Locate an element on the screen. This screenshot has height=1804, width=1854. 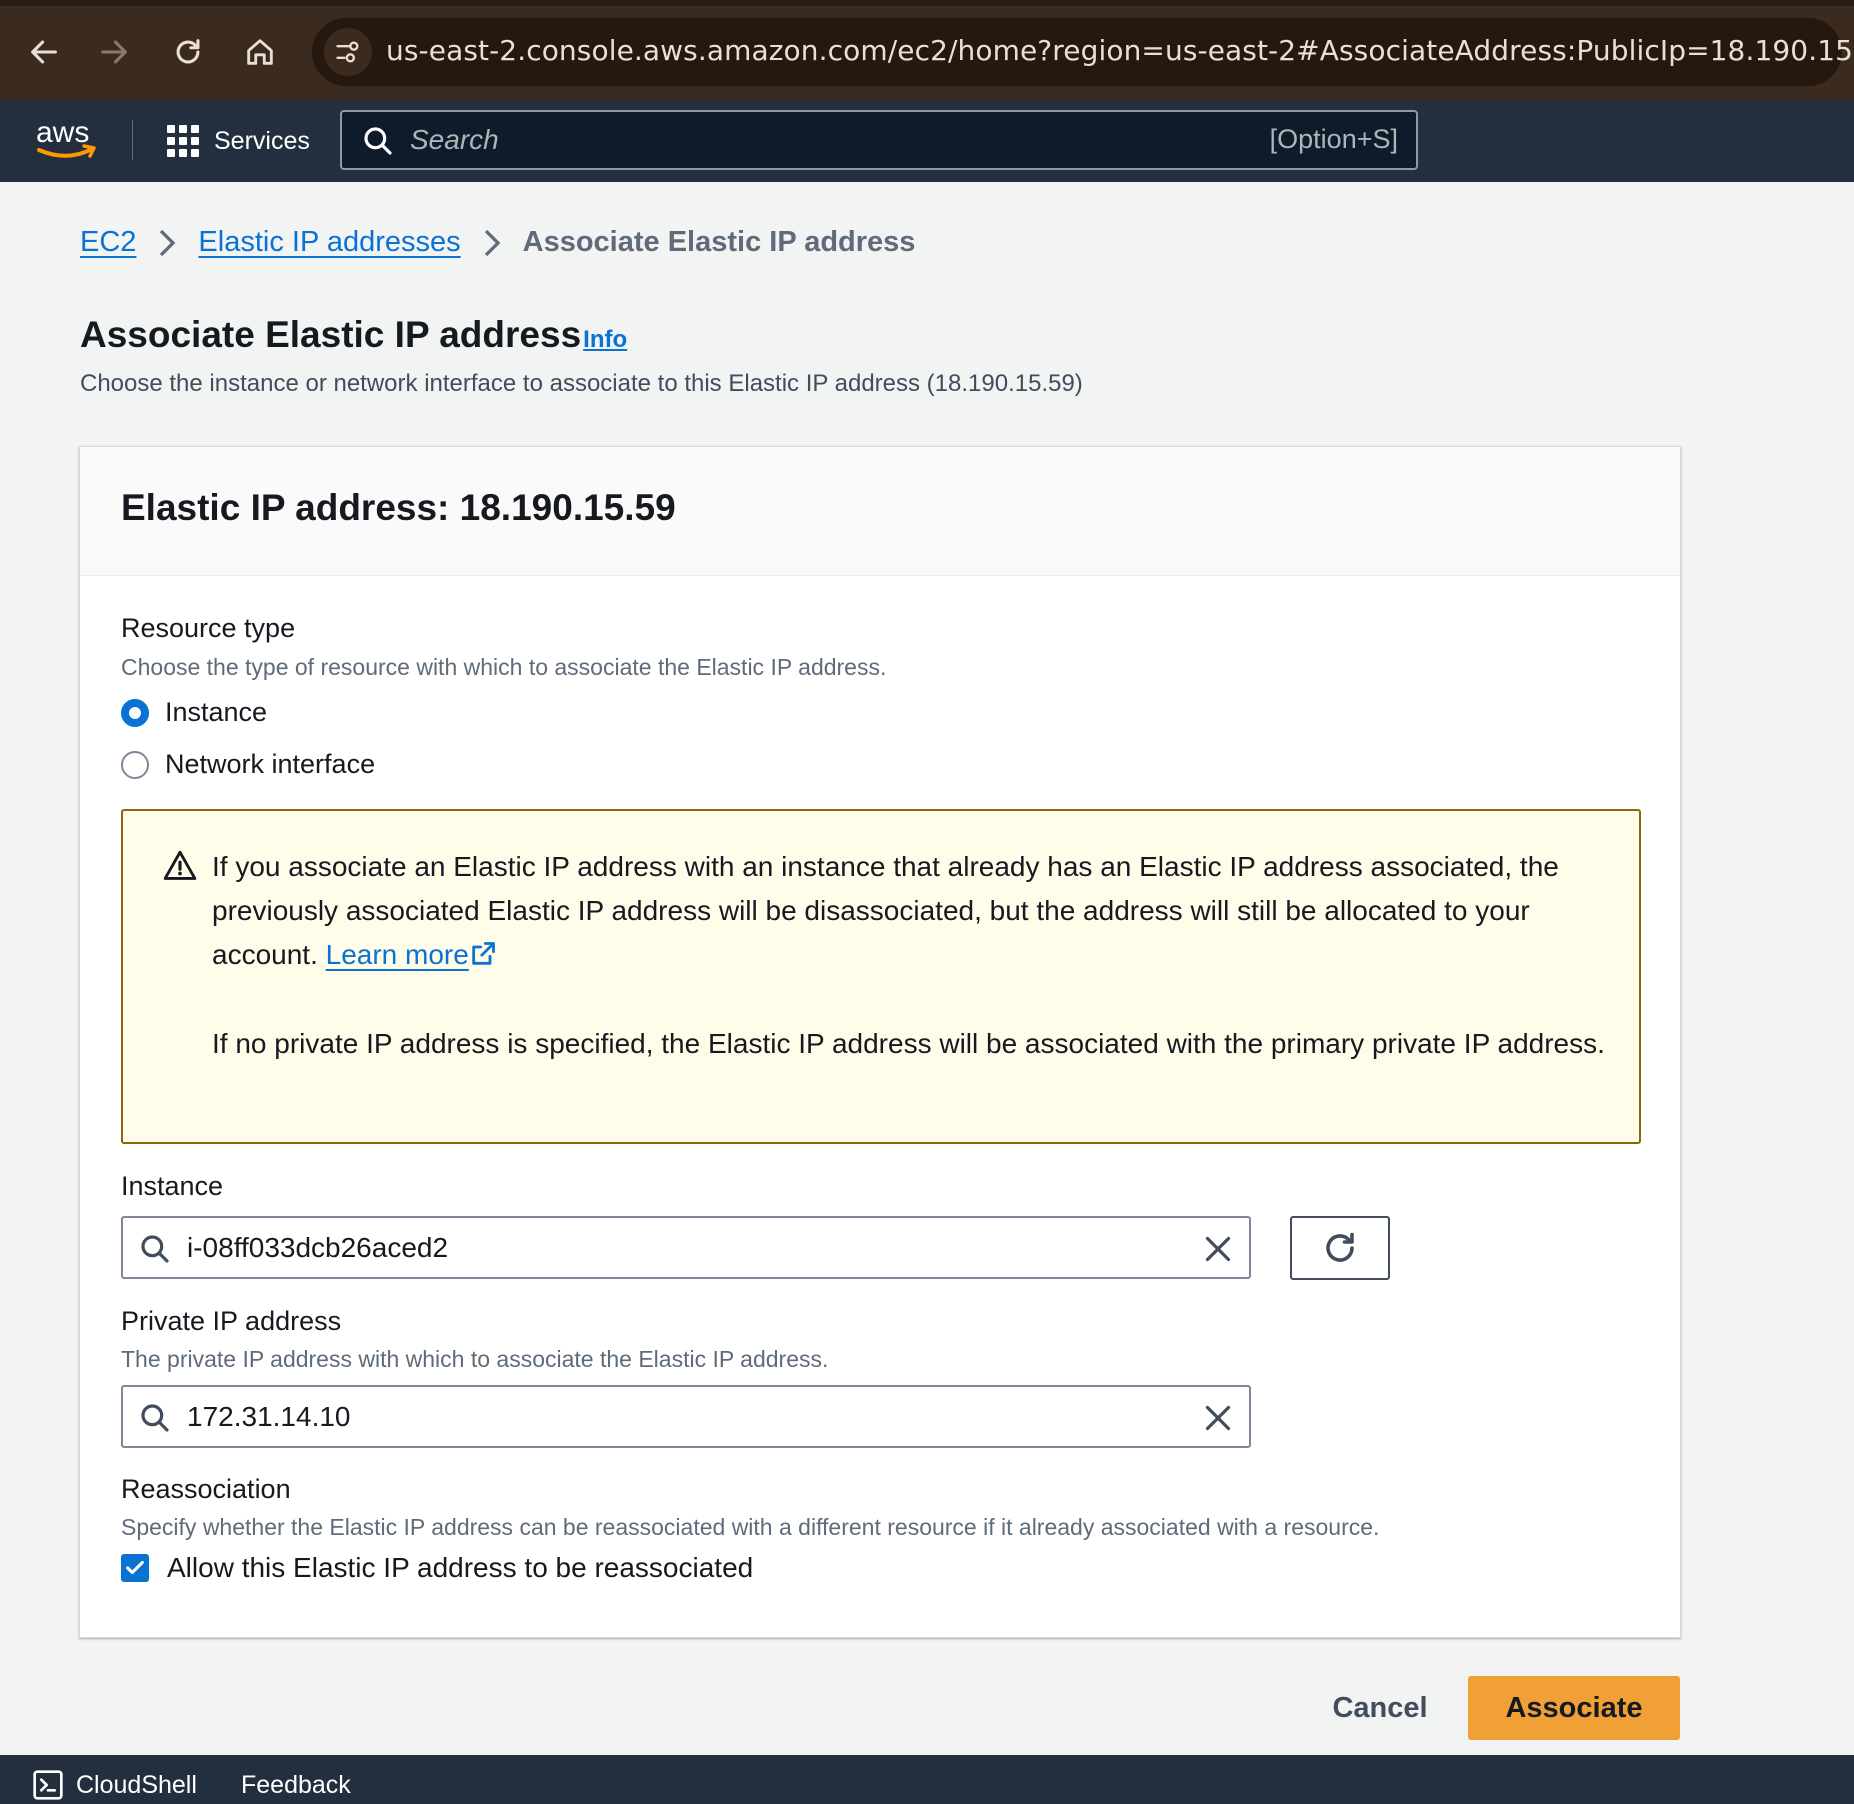
svg-text: aws is located at coordinates (62, 132).